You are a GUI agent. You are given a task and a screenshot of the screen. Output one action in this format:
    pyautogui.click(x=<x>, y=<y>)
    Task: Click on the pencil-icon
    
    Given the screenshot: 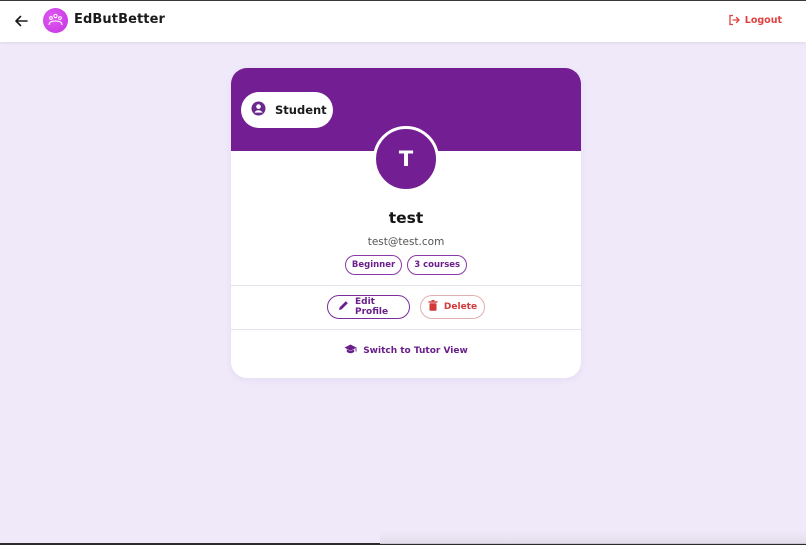 What is the action you would take?
    pyautogui.click(x=343, y=307)
    